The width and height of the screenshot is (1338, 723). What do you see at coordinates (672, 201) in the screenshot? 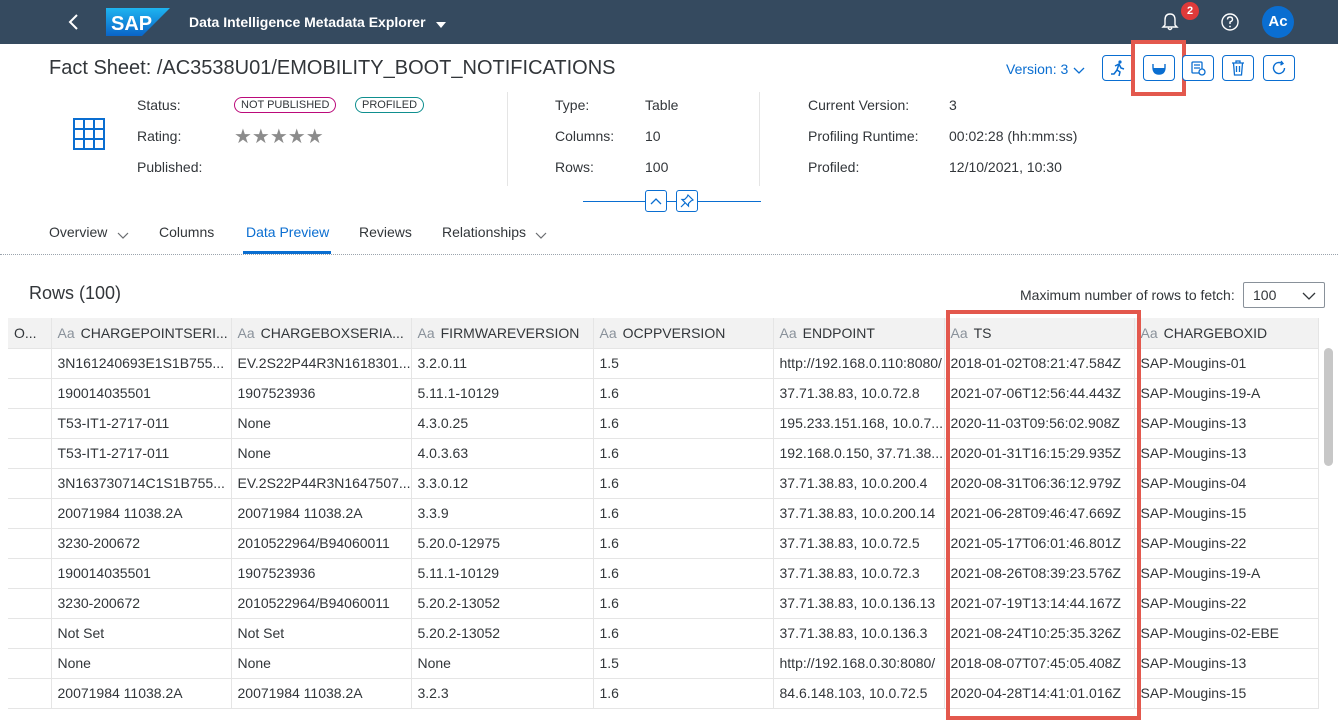
I see `header-collapse-line` at bounding box center [672, 201].